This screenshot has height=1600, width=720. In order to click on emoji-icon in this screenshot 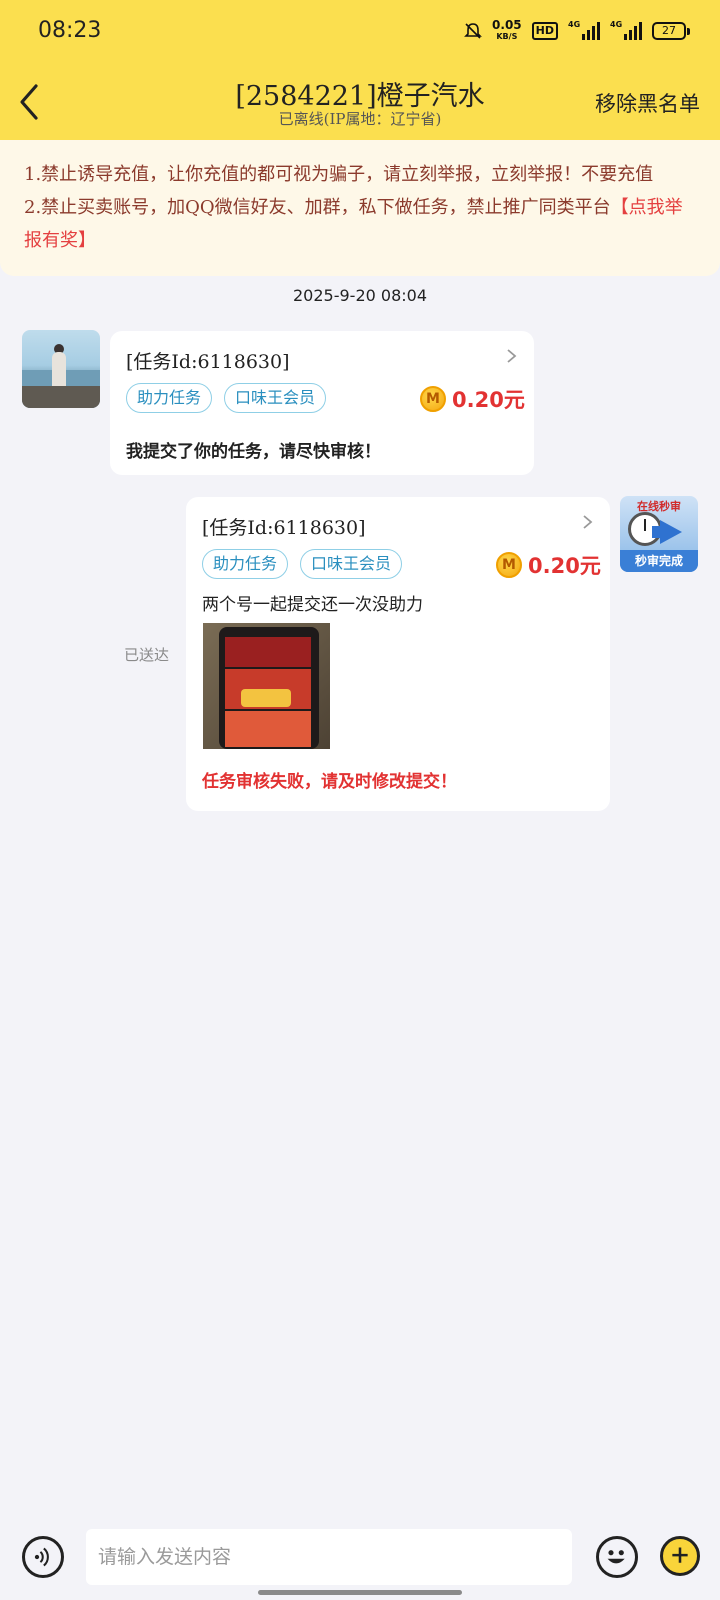, I will do `click(617, 1557)`.